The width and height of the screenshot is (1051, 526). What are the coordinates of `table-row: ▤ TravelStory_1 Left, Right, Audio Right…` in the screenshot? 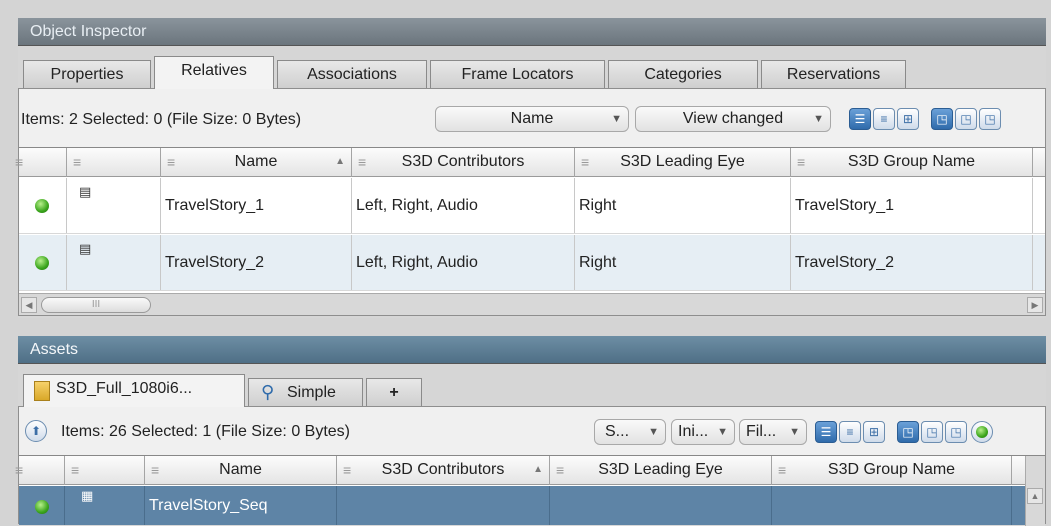 It's located at (532, 206).